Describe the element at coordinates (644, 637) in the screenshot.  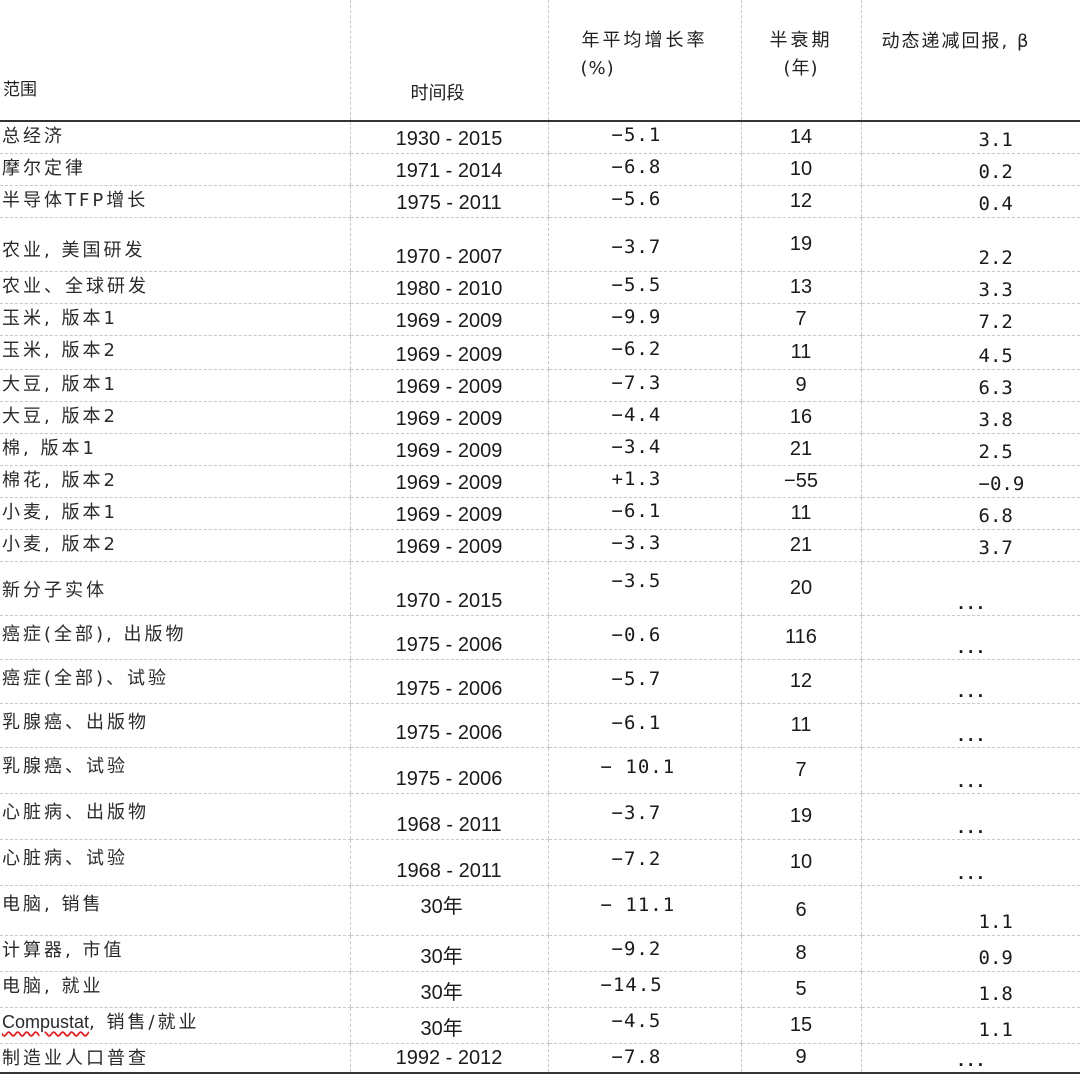
I see `row-growth-rate: −0.6` at that location.